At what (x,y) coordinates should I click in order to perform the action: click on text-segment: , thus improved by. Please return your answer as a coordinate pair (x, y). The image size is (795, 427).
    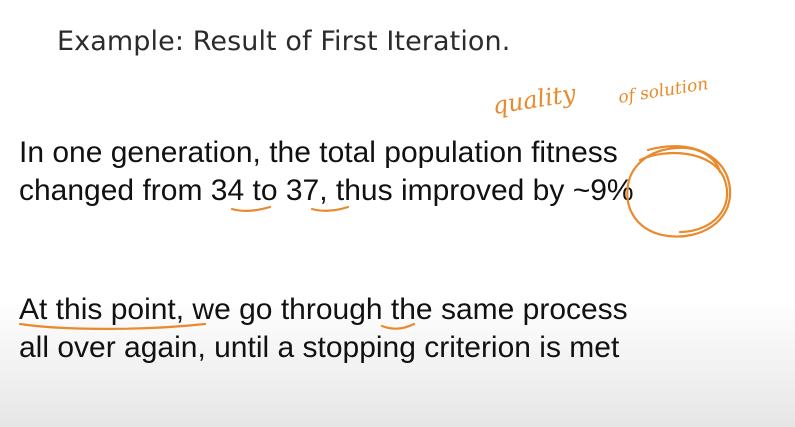
    Looking at the image, I should click on (446, 190).